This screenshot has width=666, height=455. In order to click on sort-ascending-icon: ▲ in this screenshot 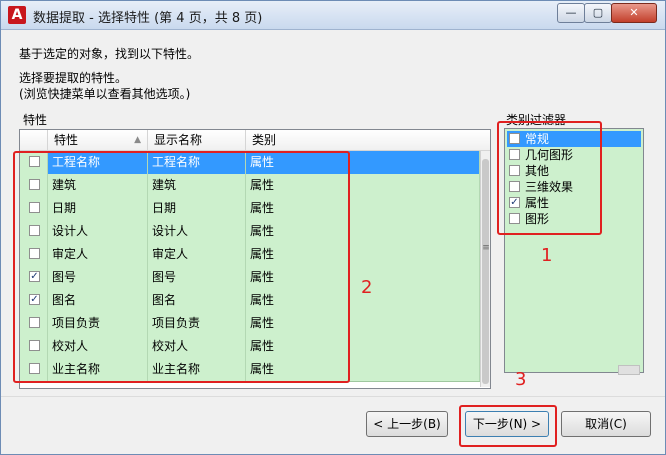, I will do `click(137, 140)`.